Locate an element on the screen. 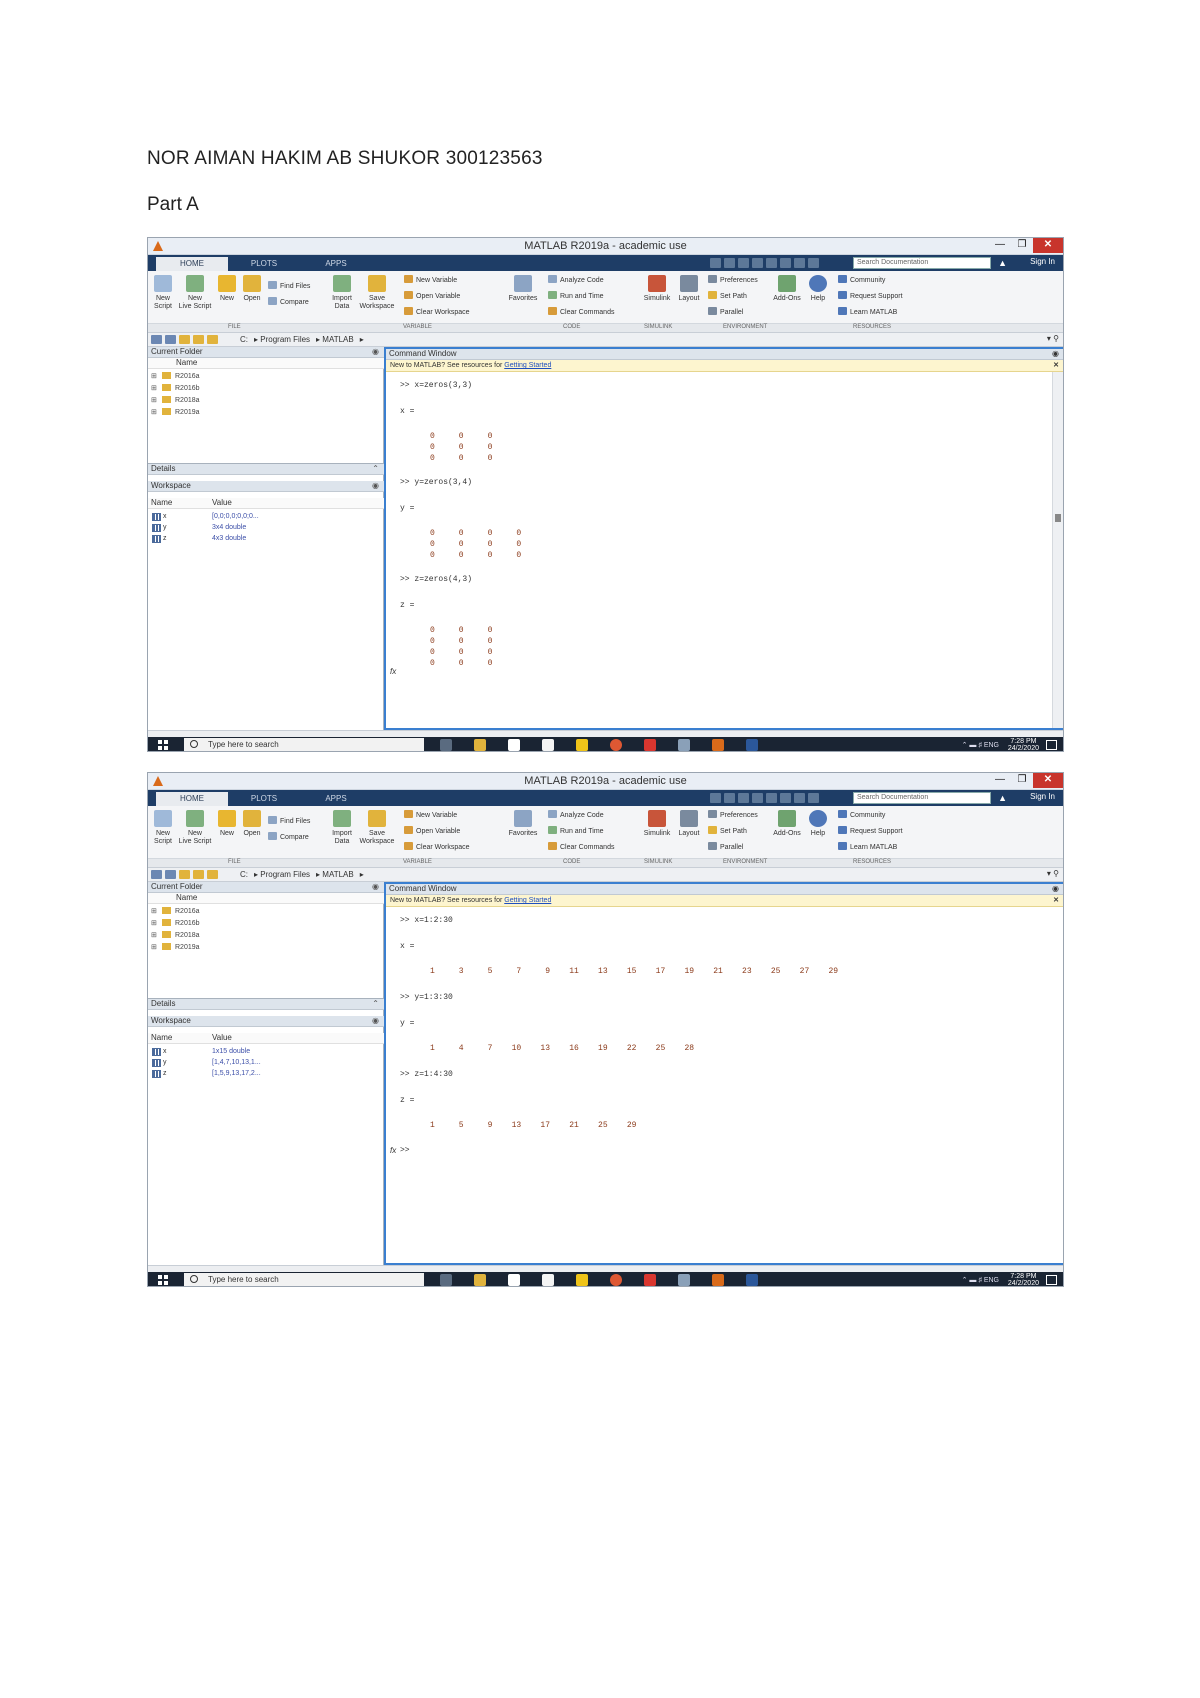 The width and height of the screenshot is (1200, 1698). taskbar-clock: 7:28 PM 24/2/2020 is located at coordinates (1023, 1279).